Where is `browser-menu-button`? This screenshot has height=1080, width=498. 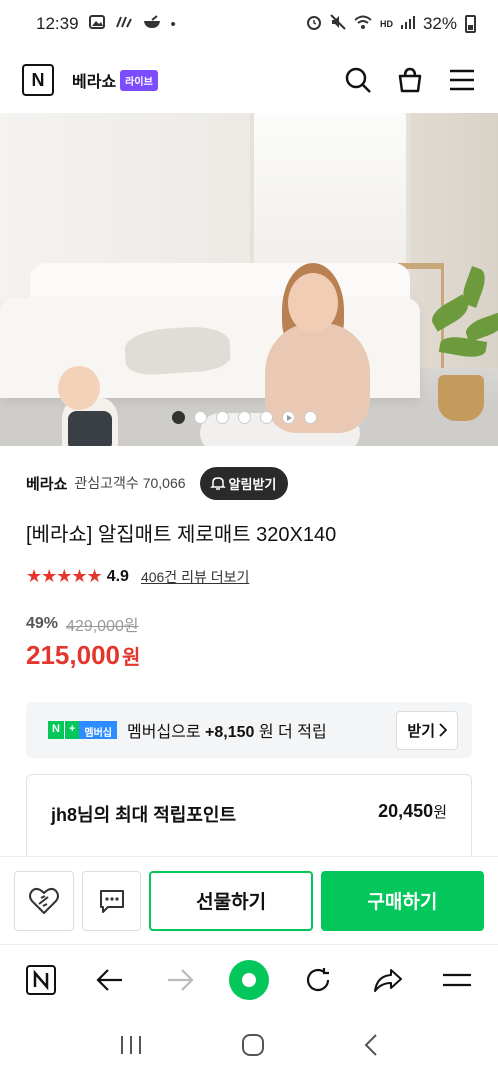
browser-menu-button is located at coordinates (457, 980).